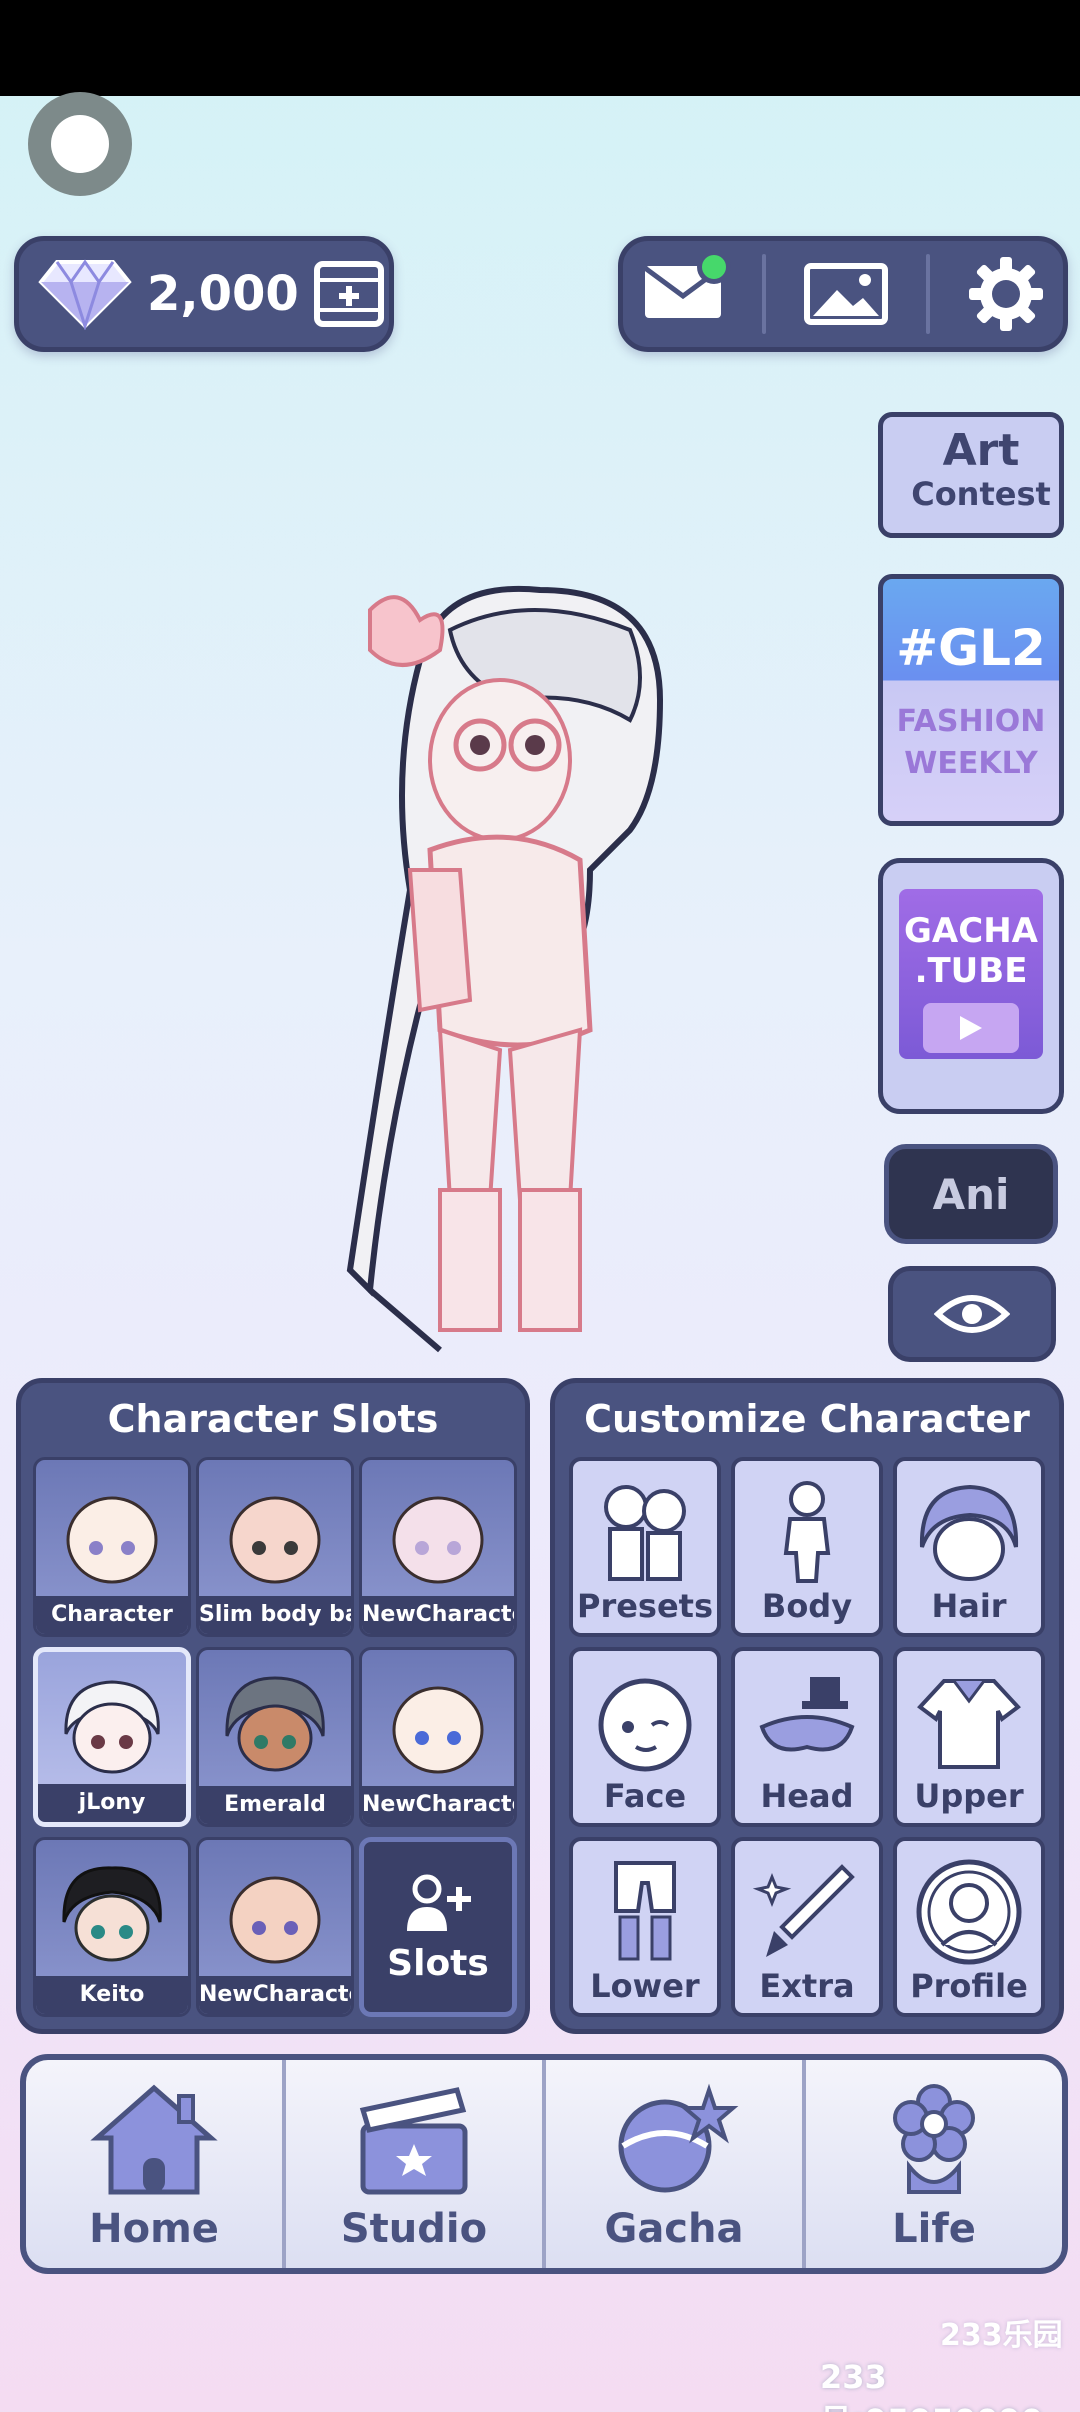  Describe the element at coordinates (803, 1910) in the screenshot. I see `extra-icon` at that location.